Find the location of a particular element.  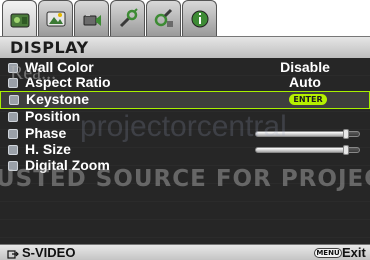

picture-menu-icon is located at coordinates (55, 18).